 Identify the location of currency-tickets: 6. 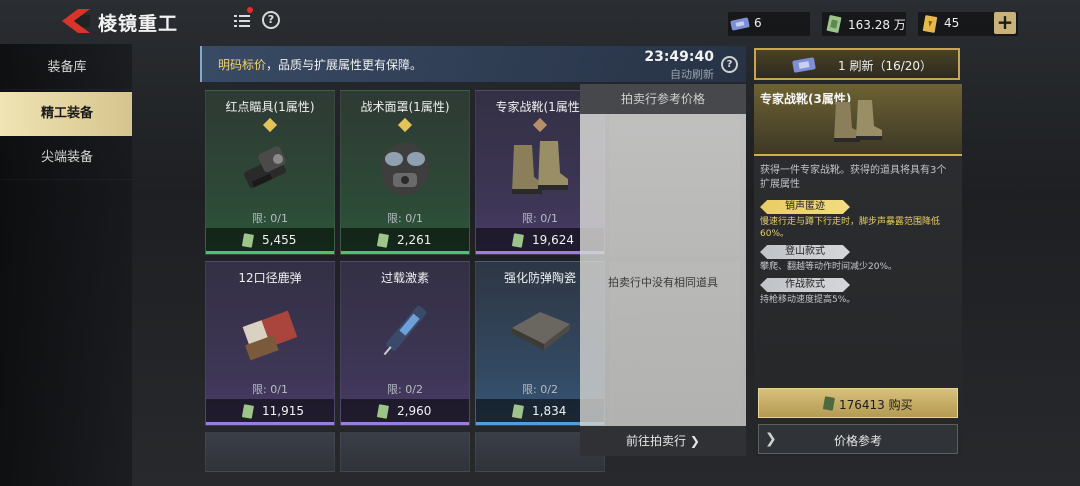
(769, 24).